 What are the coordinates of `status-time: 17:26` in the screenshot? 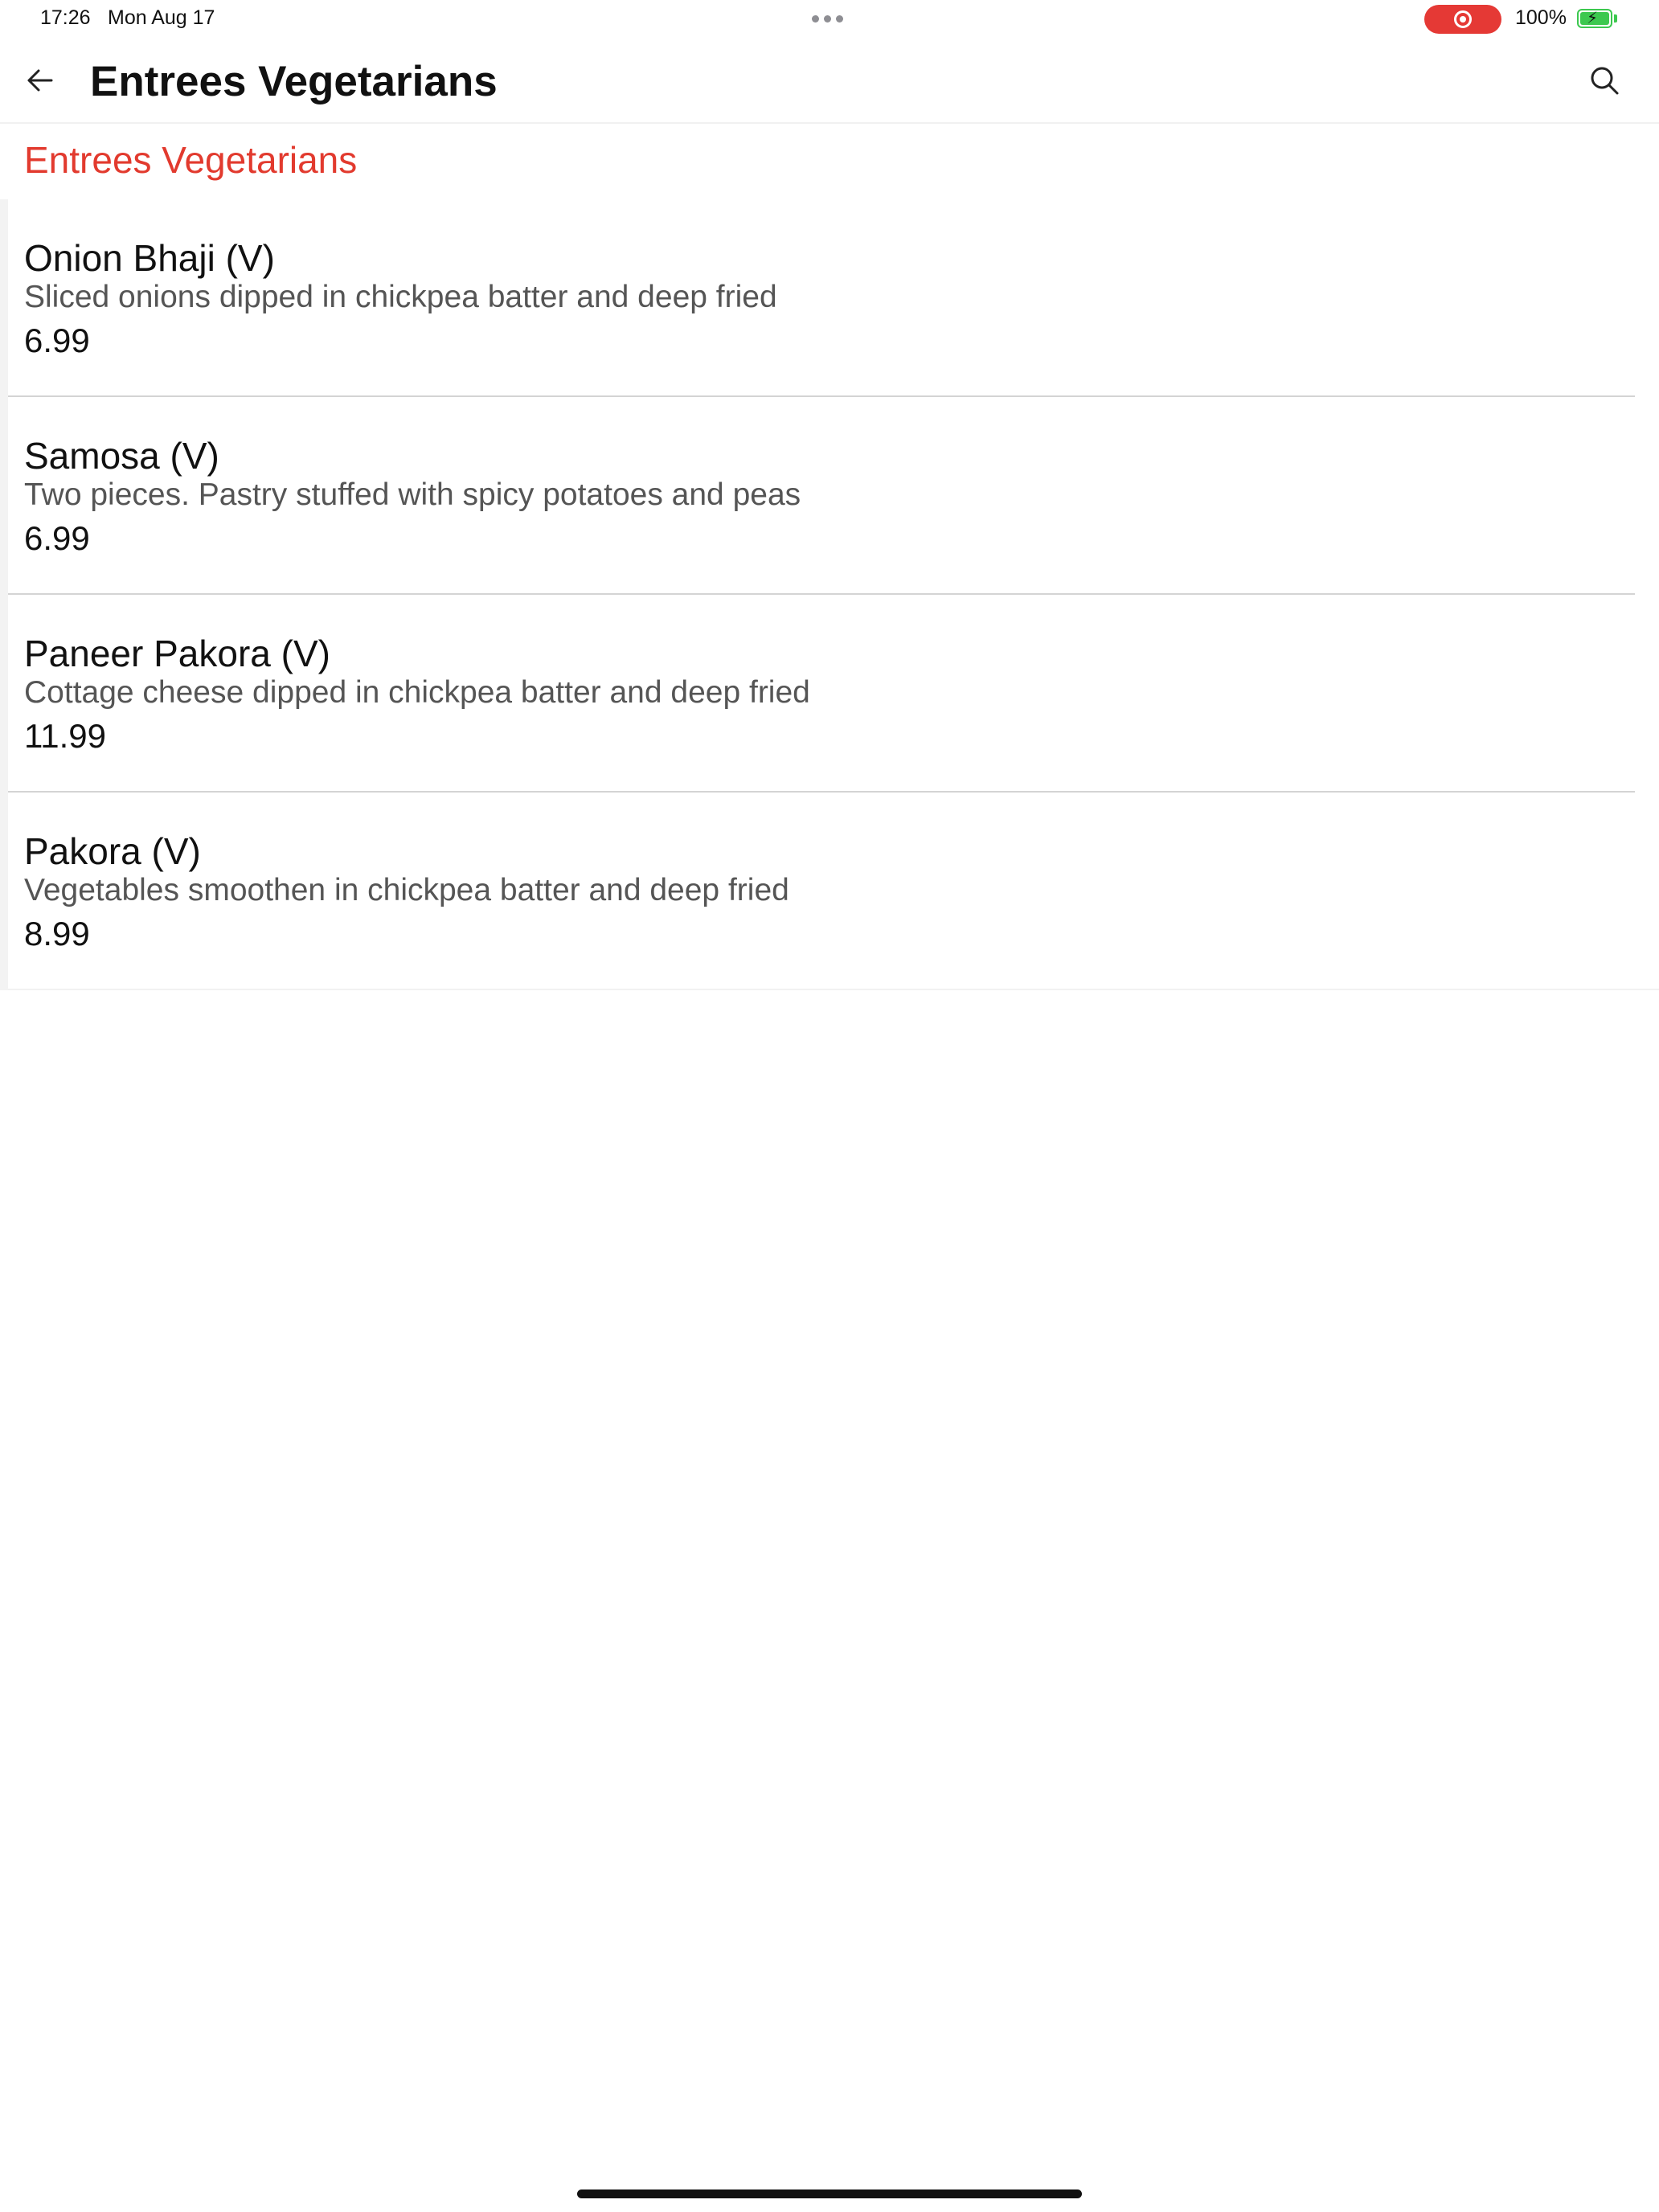 It's located at (65, 17).